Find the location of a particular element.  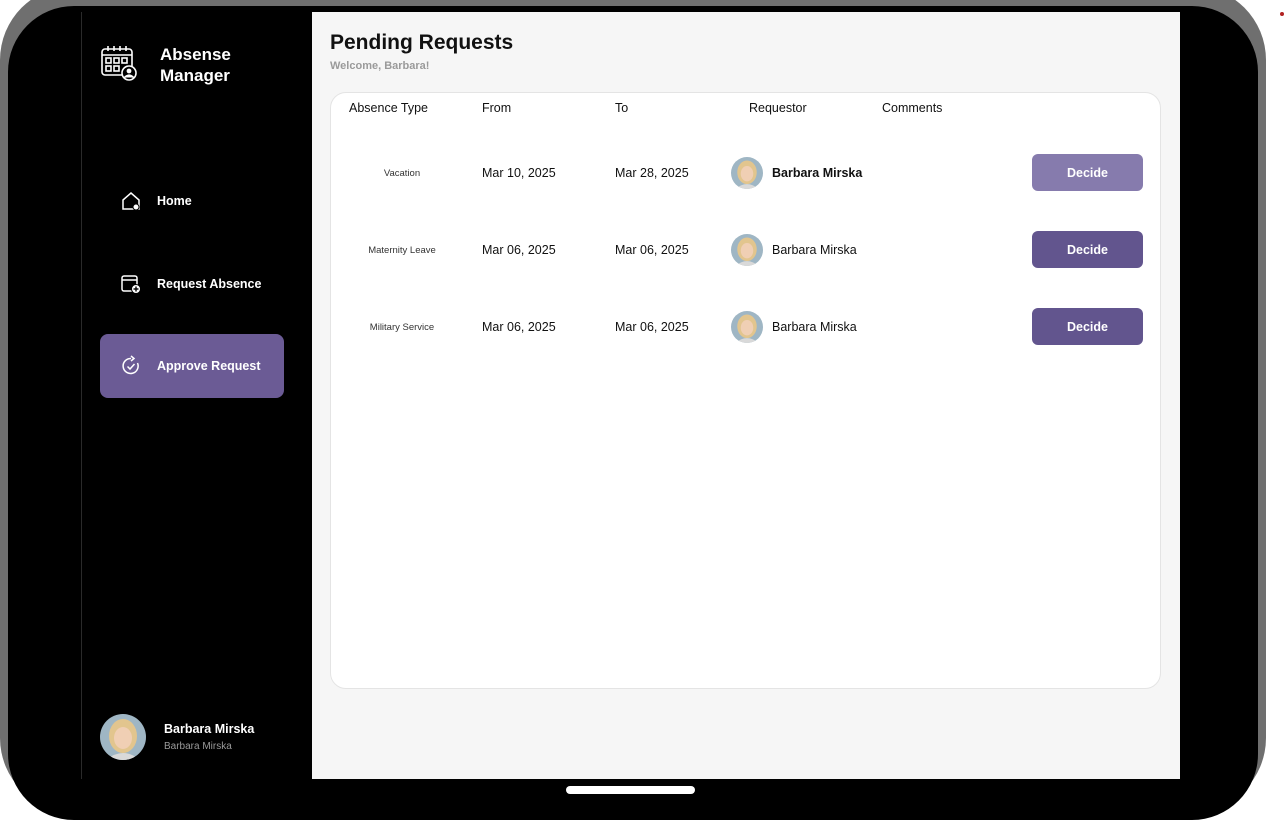

app-title: Absense Manager is located at coordinates (195, 65).